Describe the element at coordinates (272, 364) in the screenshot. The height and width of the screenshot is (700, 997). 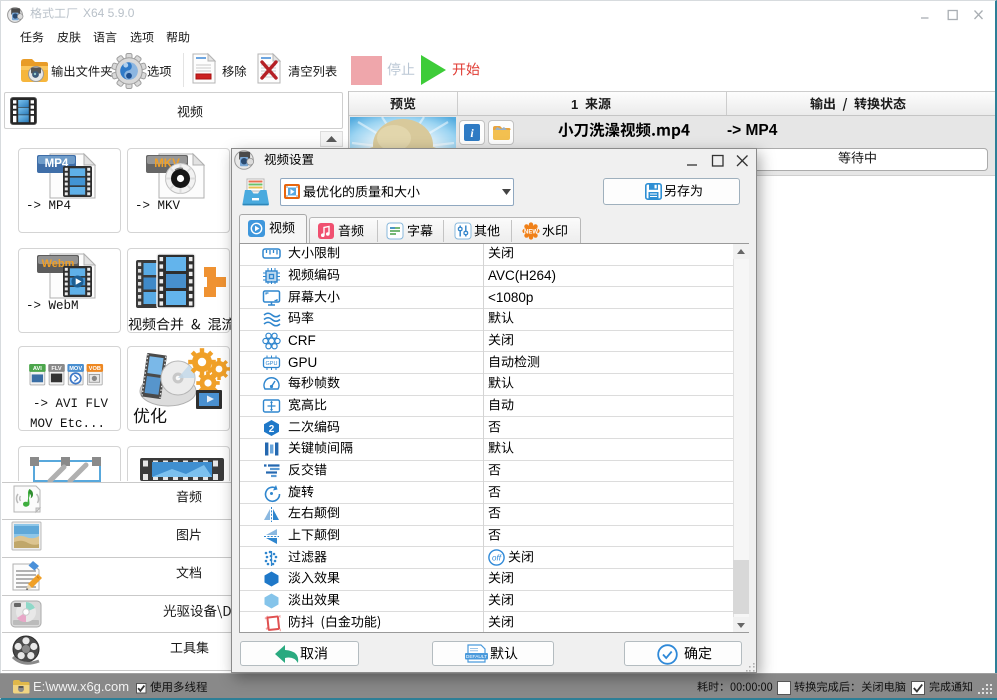
I see `svg-text: GPU` at that location.